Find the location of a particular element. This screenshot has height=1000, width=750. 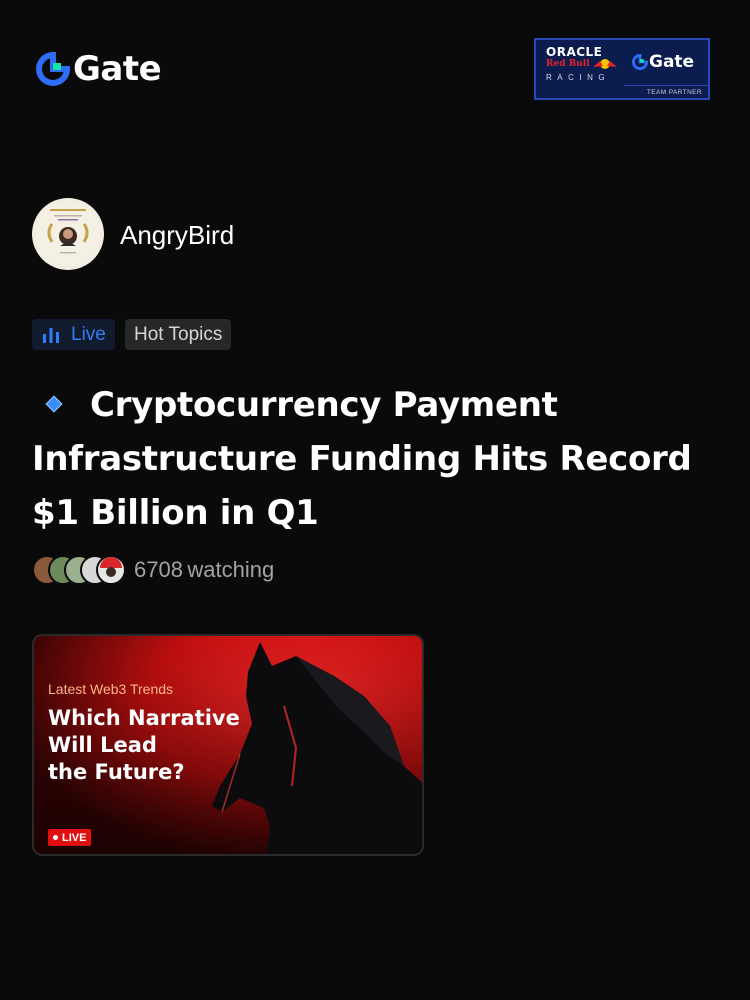

certificate-avatar-image is located at coordinates (68, 234).